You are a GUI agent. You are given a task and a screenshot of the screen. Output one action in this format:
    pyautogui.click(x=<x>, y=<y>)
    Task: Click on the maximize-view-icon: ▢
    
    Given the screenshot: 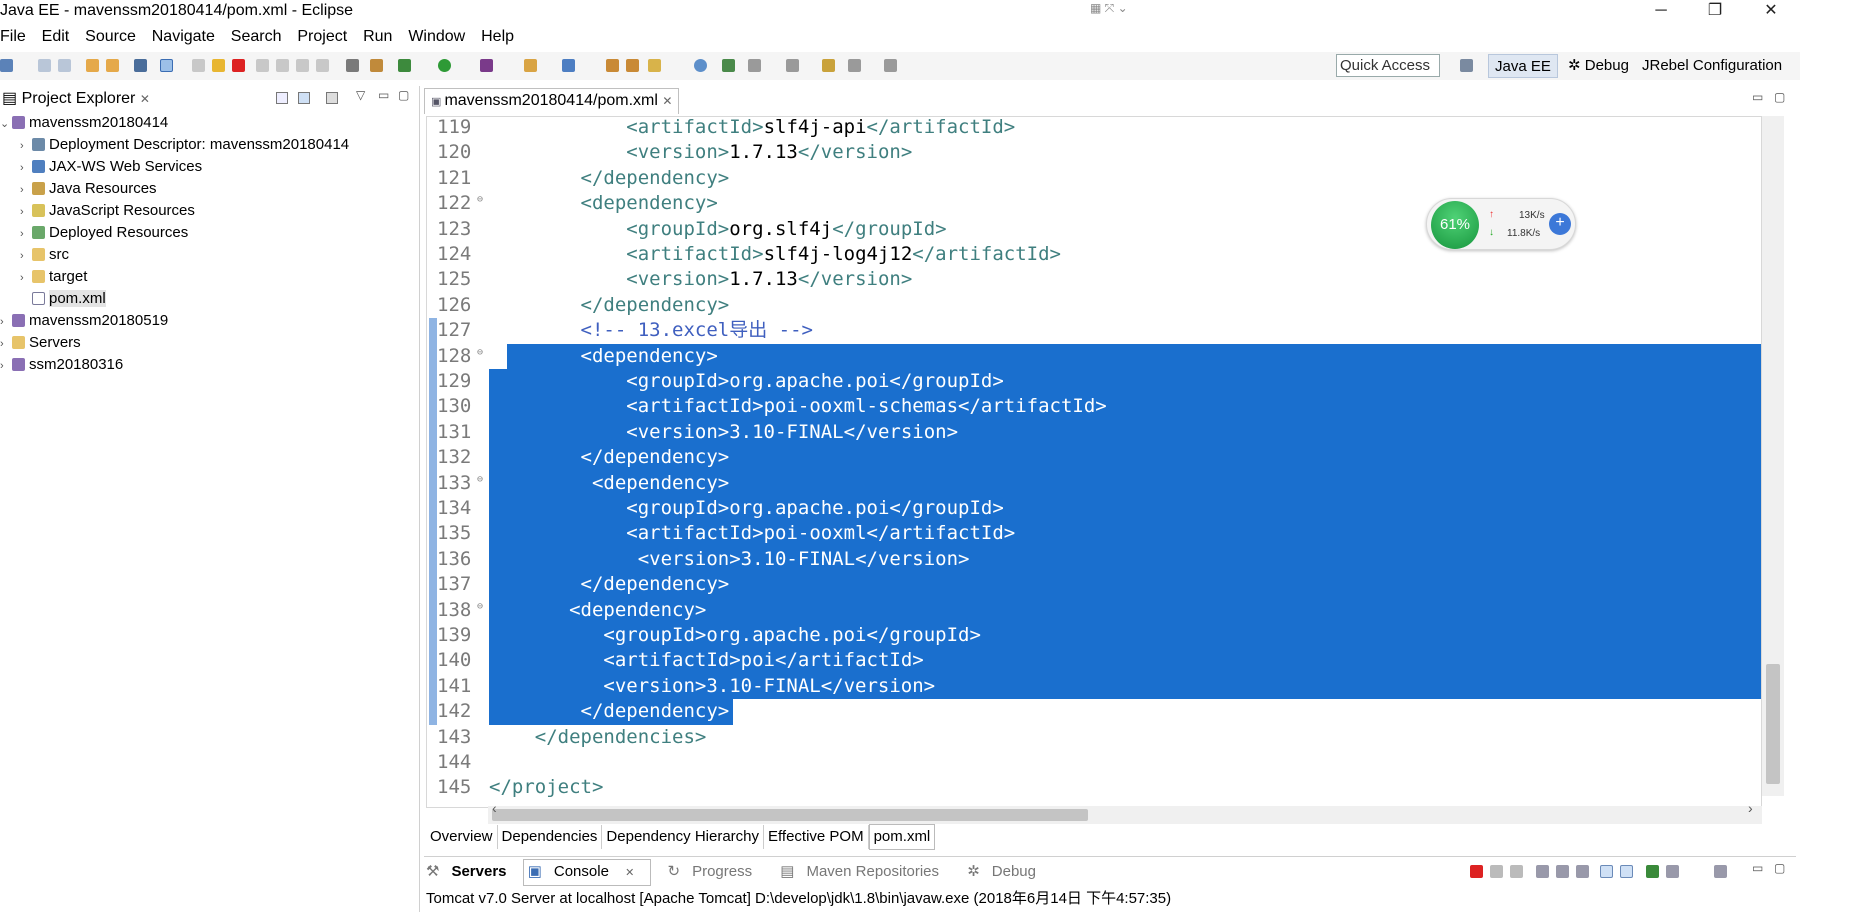 What is the action you would take?
    pyautogui.click(x=403, y=95)
    